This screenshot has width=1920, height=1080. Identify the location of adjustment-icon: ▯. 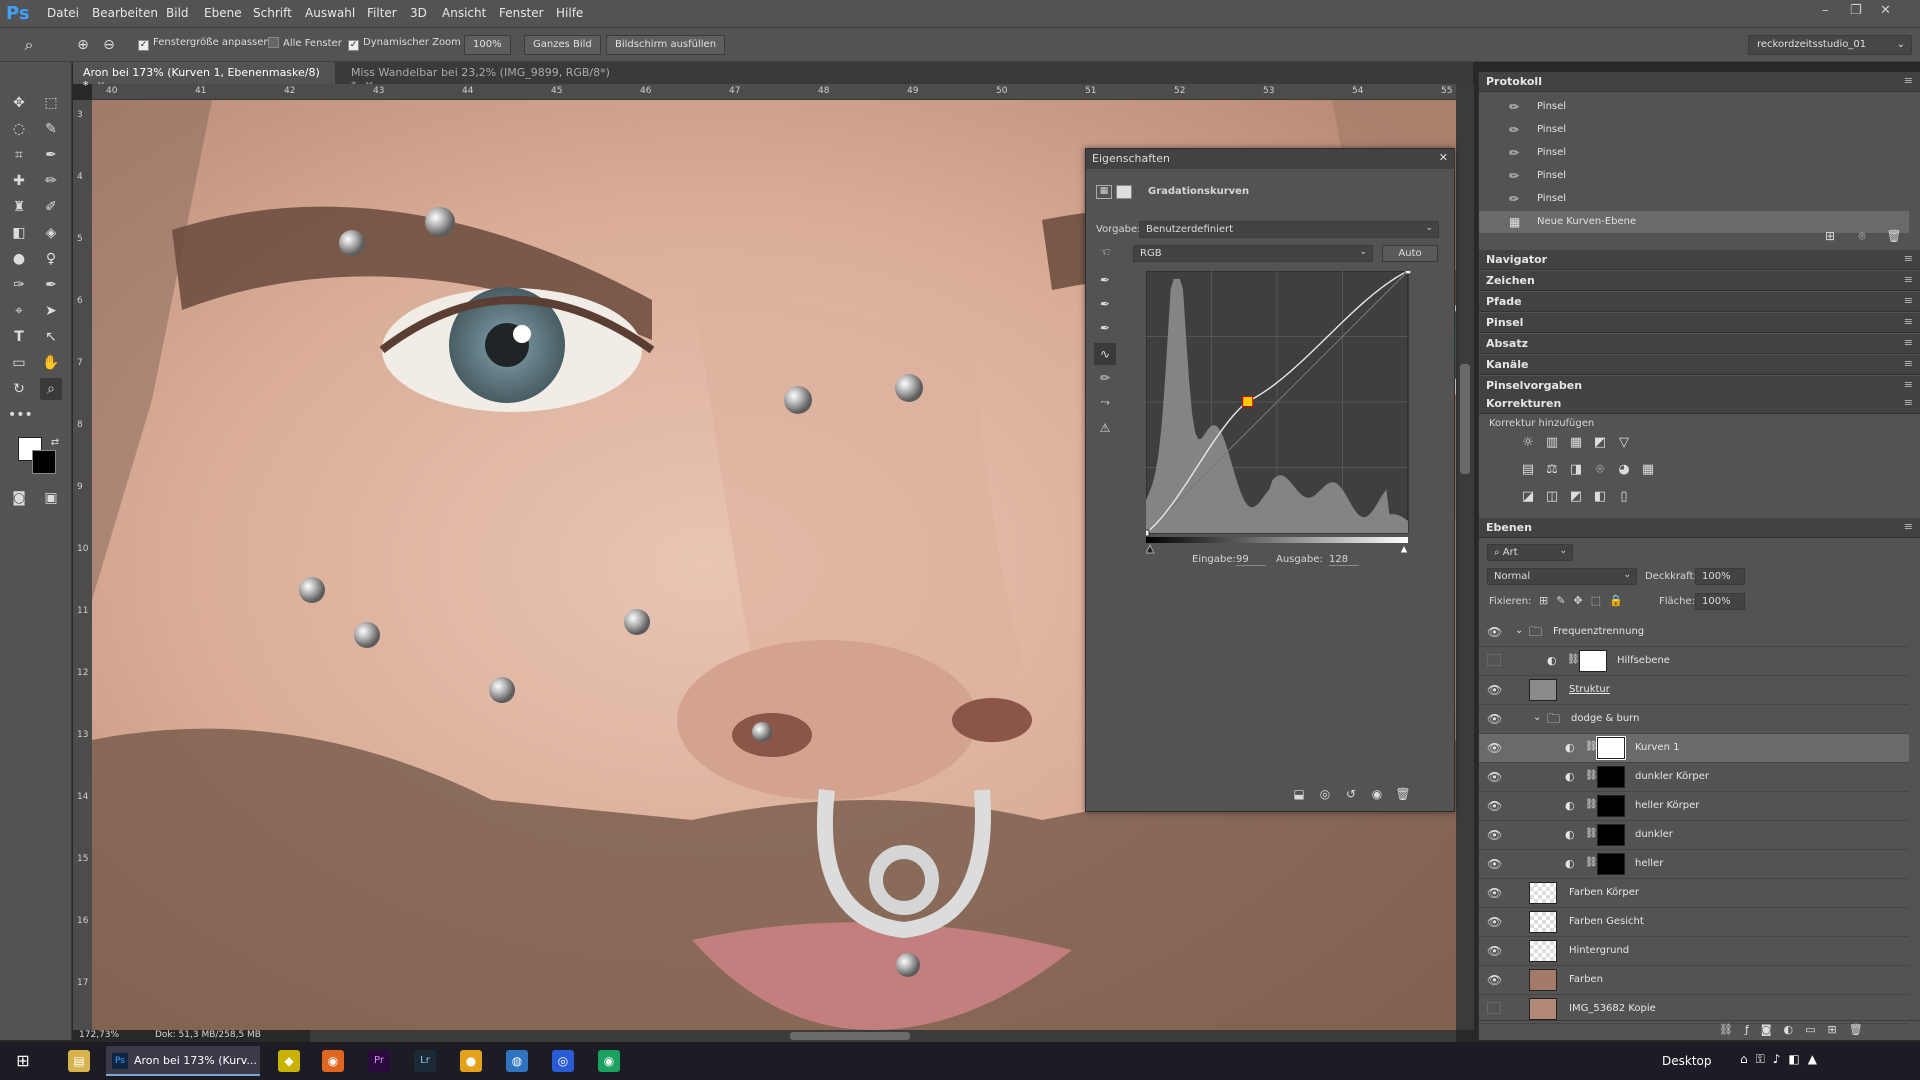
(1624, 497).